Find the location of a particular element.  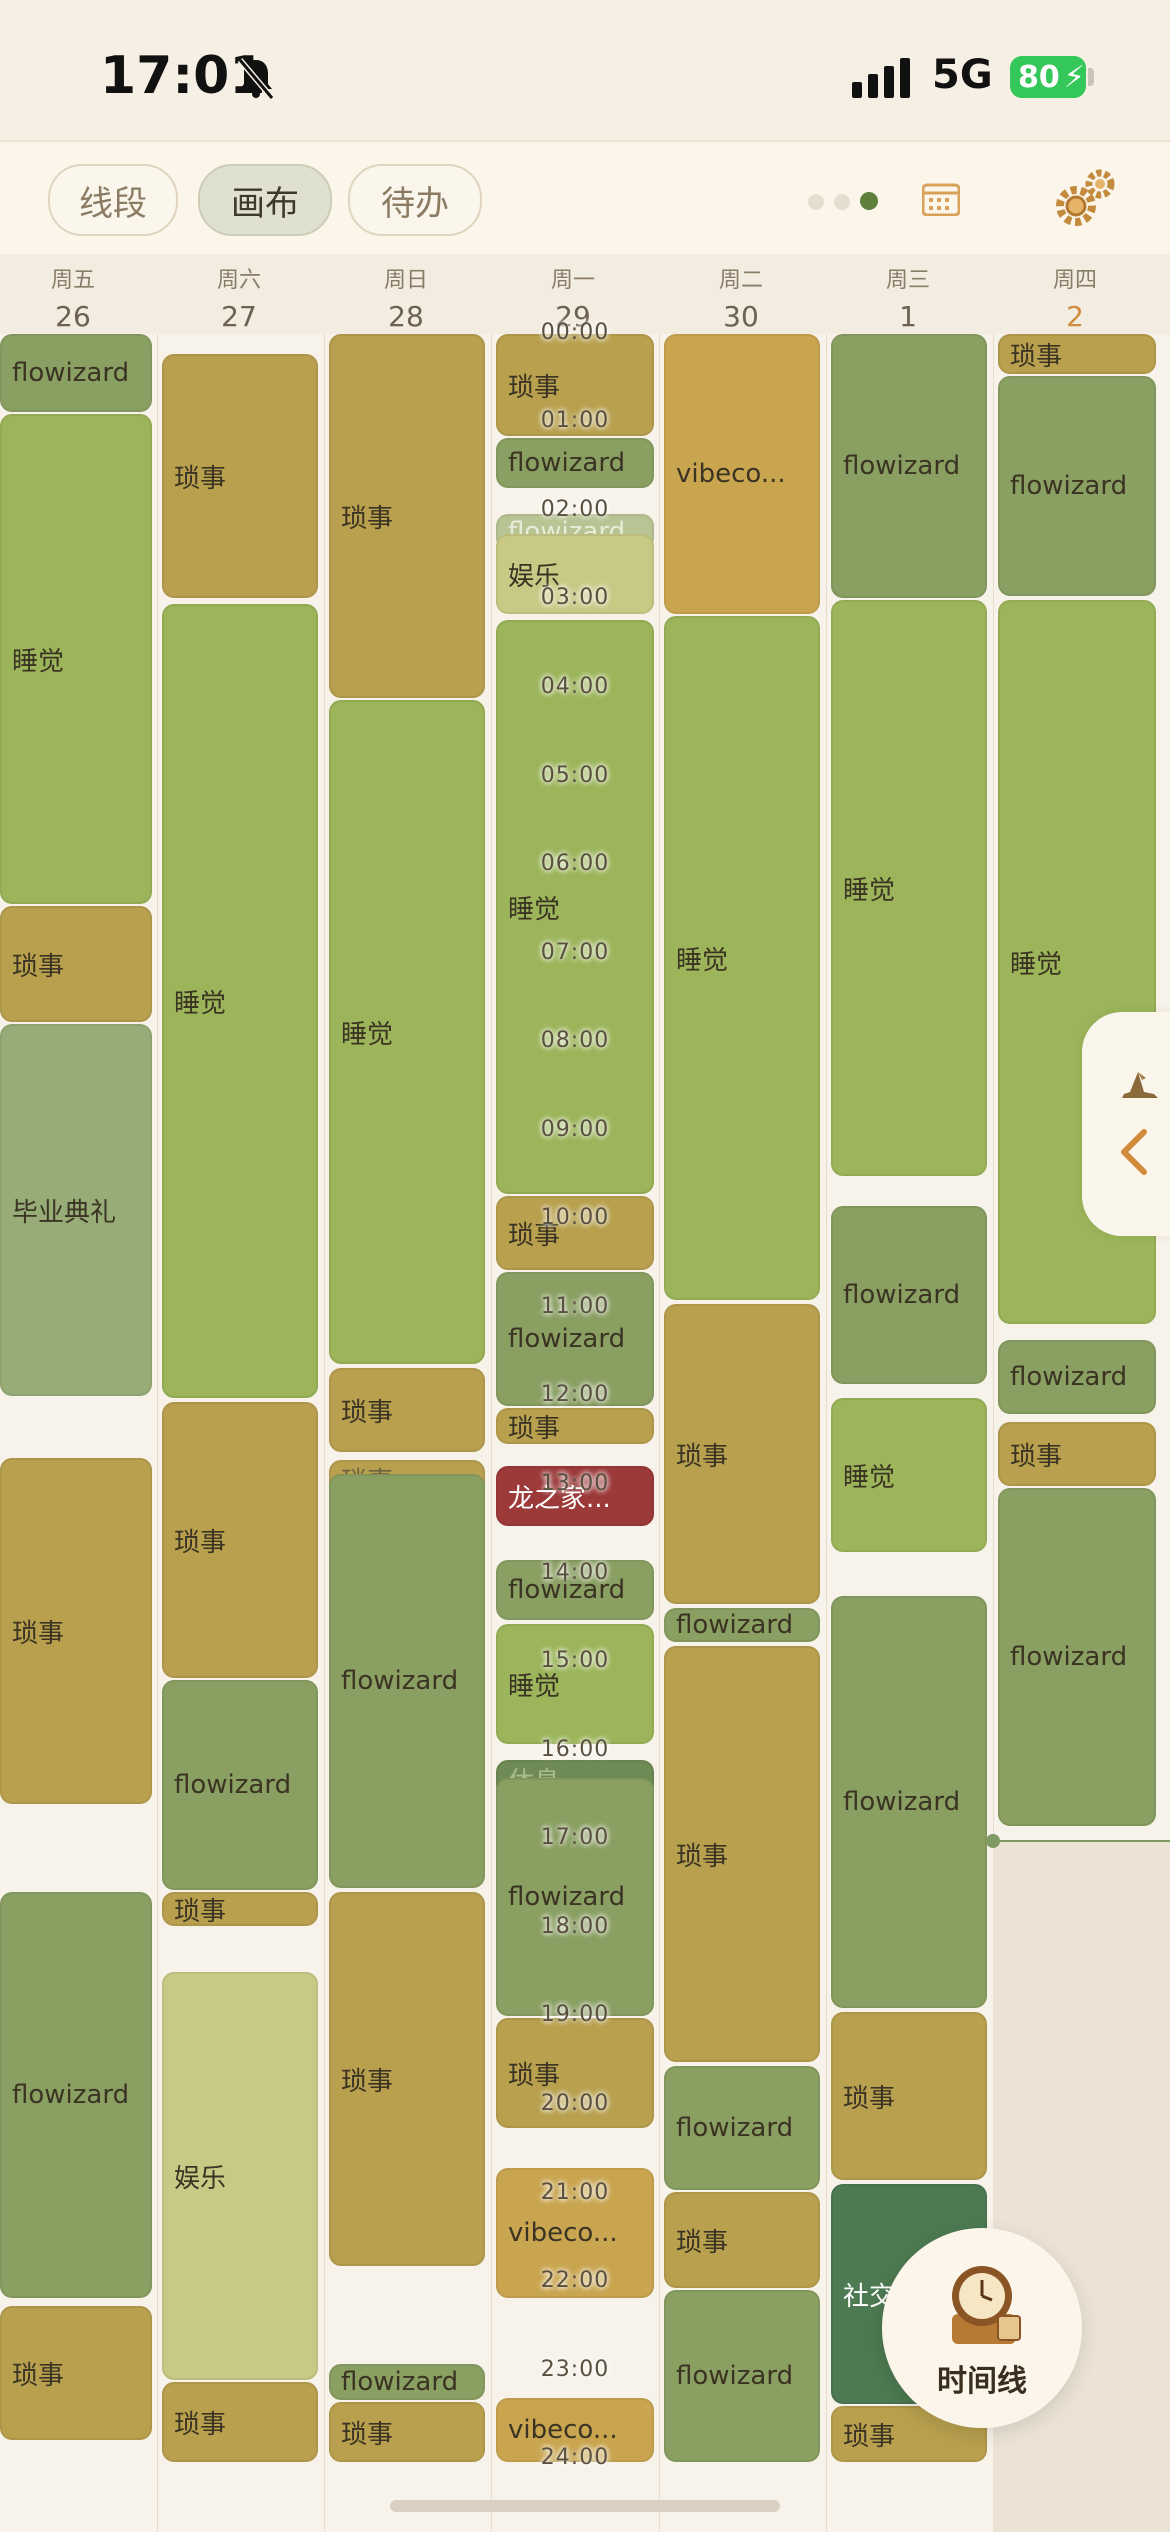

wizard-hat-icon is located at coordinates (1140, 1085).